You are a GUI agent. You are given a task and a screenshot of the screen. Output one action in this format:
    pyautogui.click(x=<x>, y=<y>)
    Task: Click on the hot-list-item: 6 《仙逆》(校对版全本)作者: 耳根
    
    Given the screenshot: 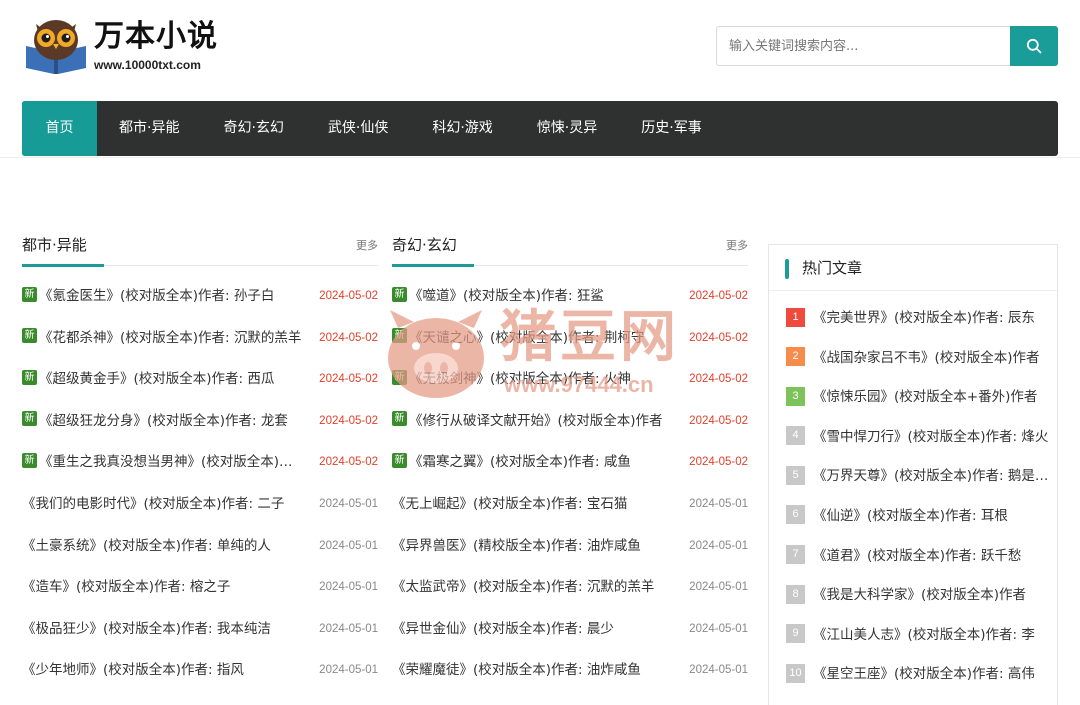 What is the action you would take?
    pyautogui.click(x=913, y=517)
    